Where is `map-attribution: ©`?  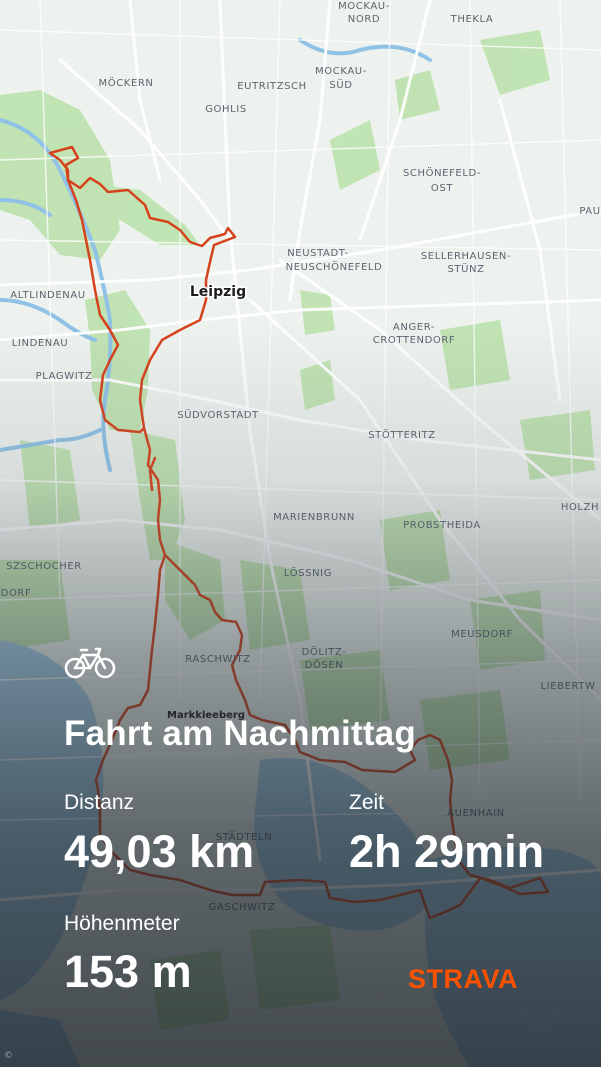
map-attribution: © is located at coordinates (8, 1056).